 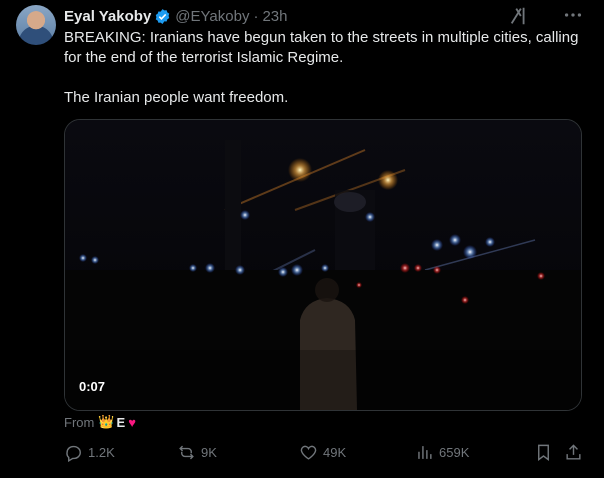 I want to click on bookmark-button, so click(x=546, y=452).